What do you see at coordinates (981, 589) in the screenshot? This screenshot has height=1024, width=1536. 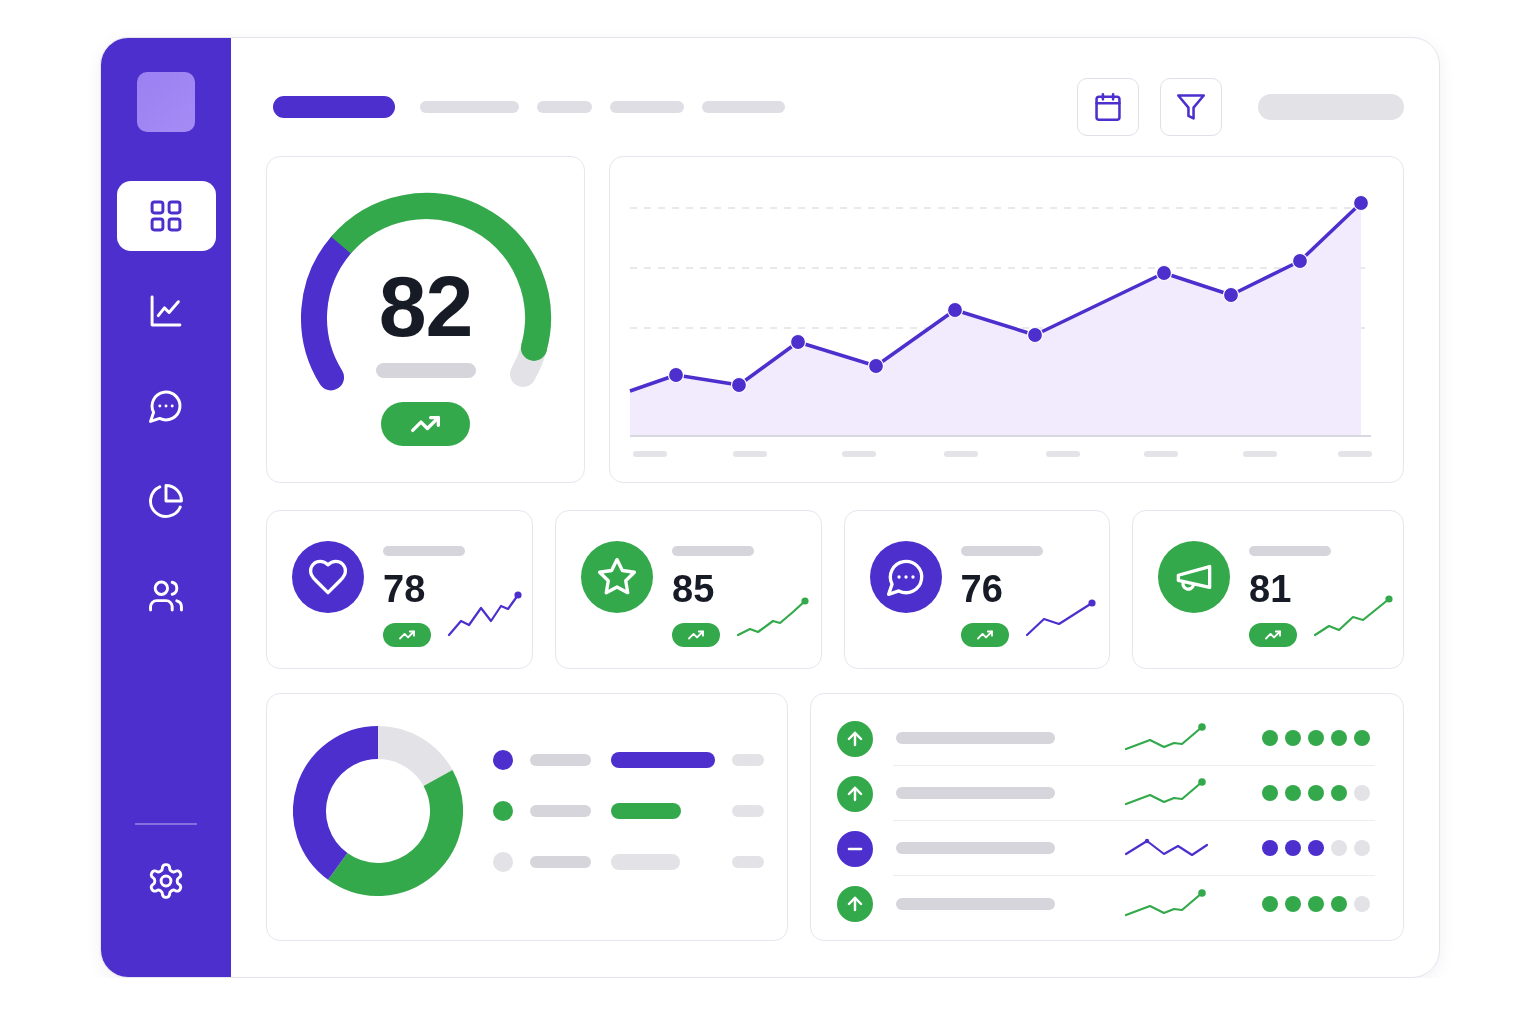 I see `stat-value: 76` at bounding box center [981, 589].